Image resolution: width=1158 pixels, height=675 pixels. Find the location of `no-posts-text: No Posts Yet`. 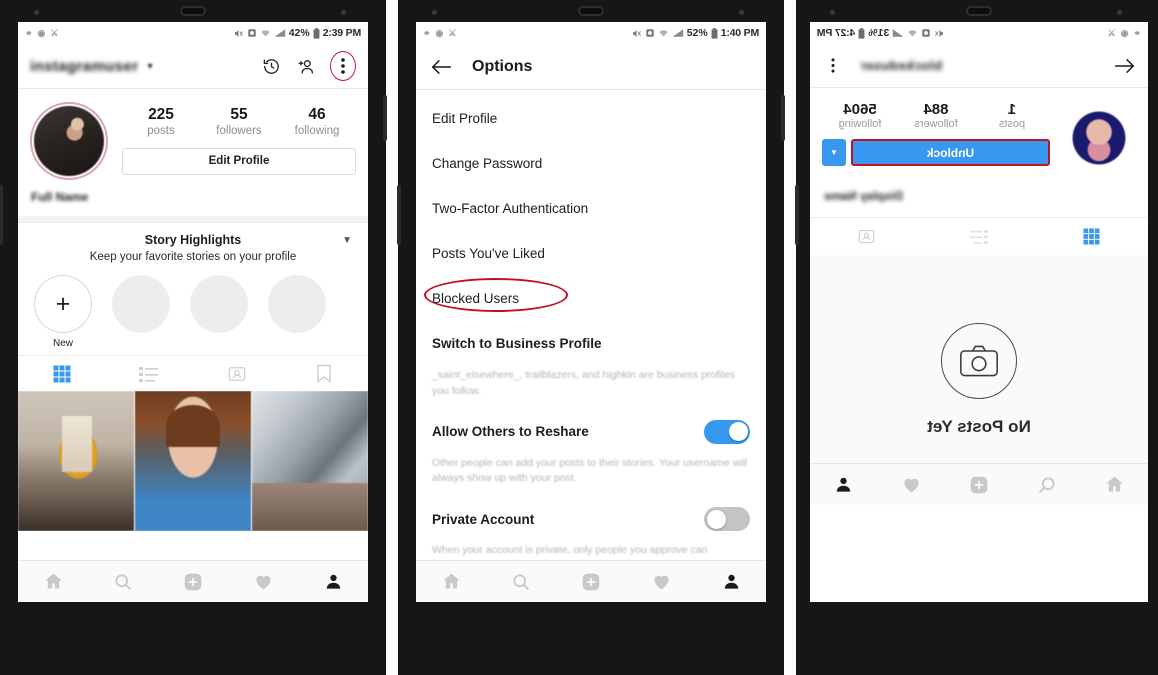

no-posts-text: No Posts Yet is located at coordinates (979, 426).